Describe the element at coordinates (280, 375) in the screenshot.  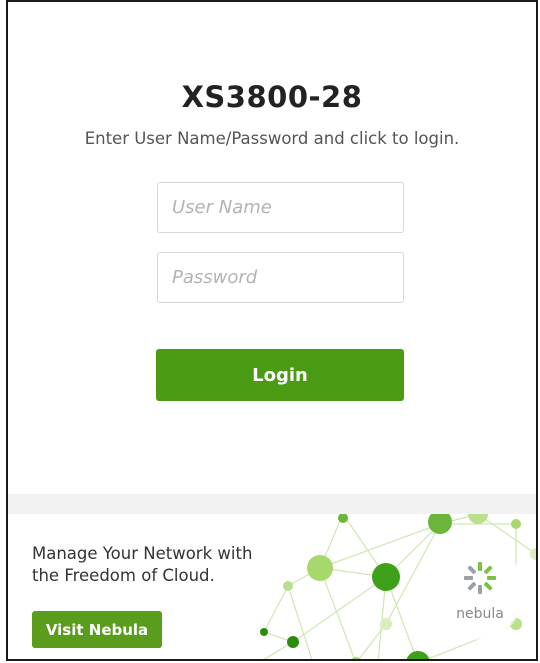
I see `login-button: Login` at that location.